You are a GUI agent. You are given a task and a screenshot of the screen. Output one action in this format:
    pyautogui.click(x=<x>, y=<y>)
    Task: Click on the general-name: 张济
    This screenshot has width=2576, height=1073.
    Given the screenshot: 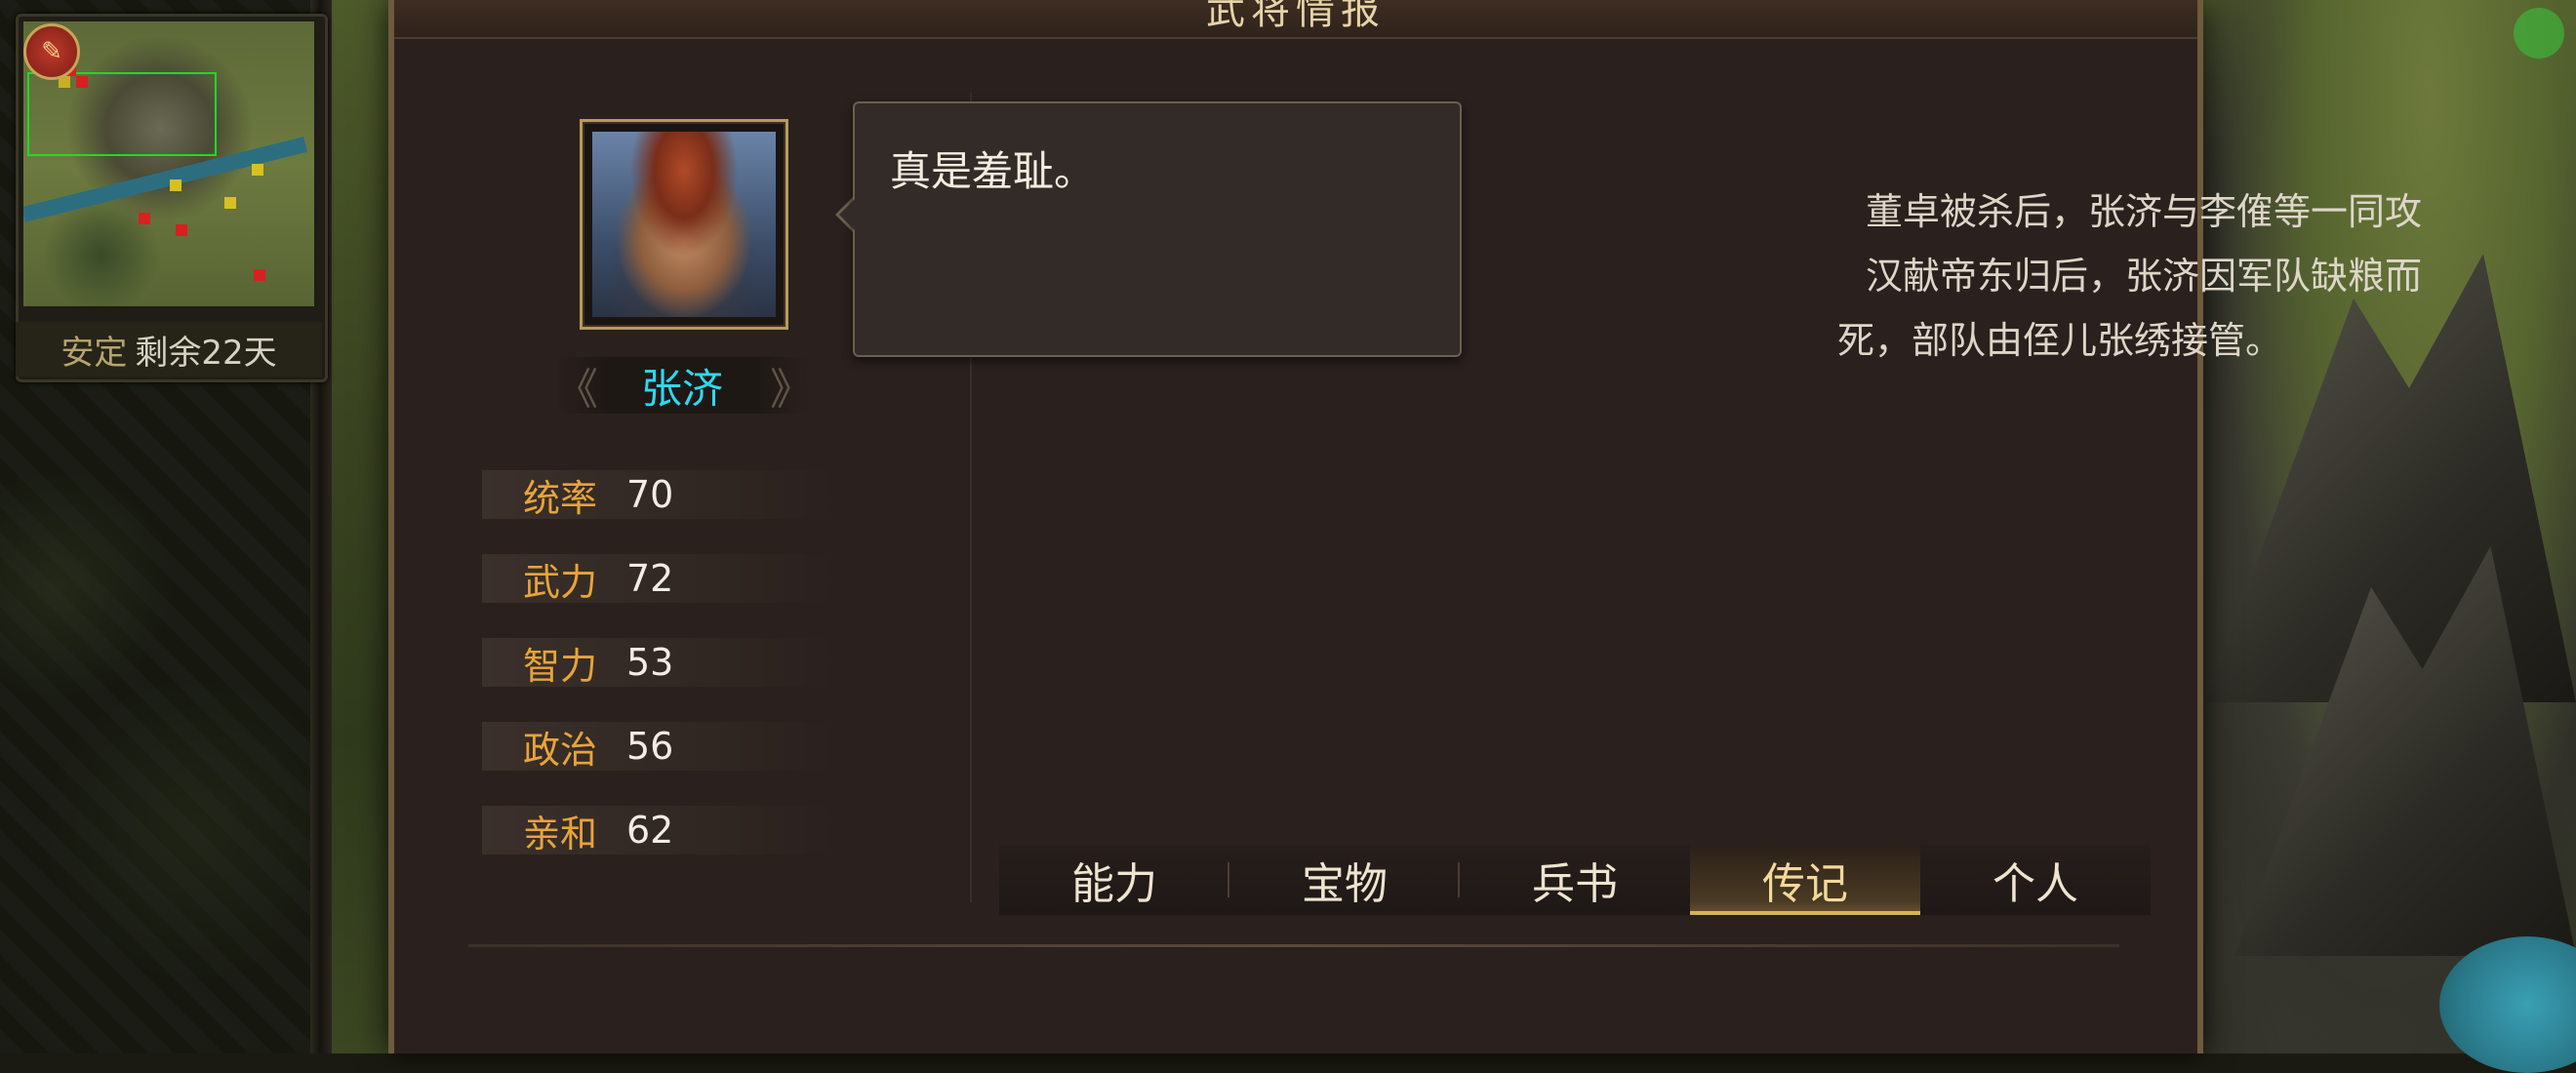 What is the action you would take?
    pyautogui.click(x=681, y=388)
    